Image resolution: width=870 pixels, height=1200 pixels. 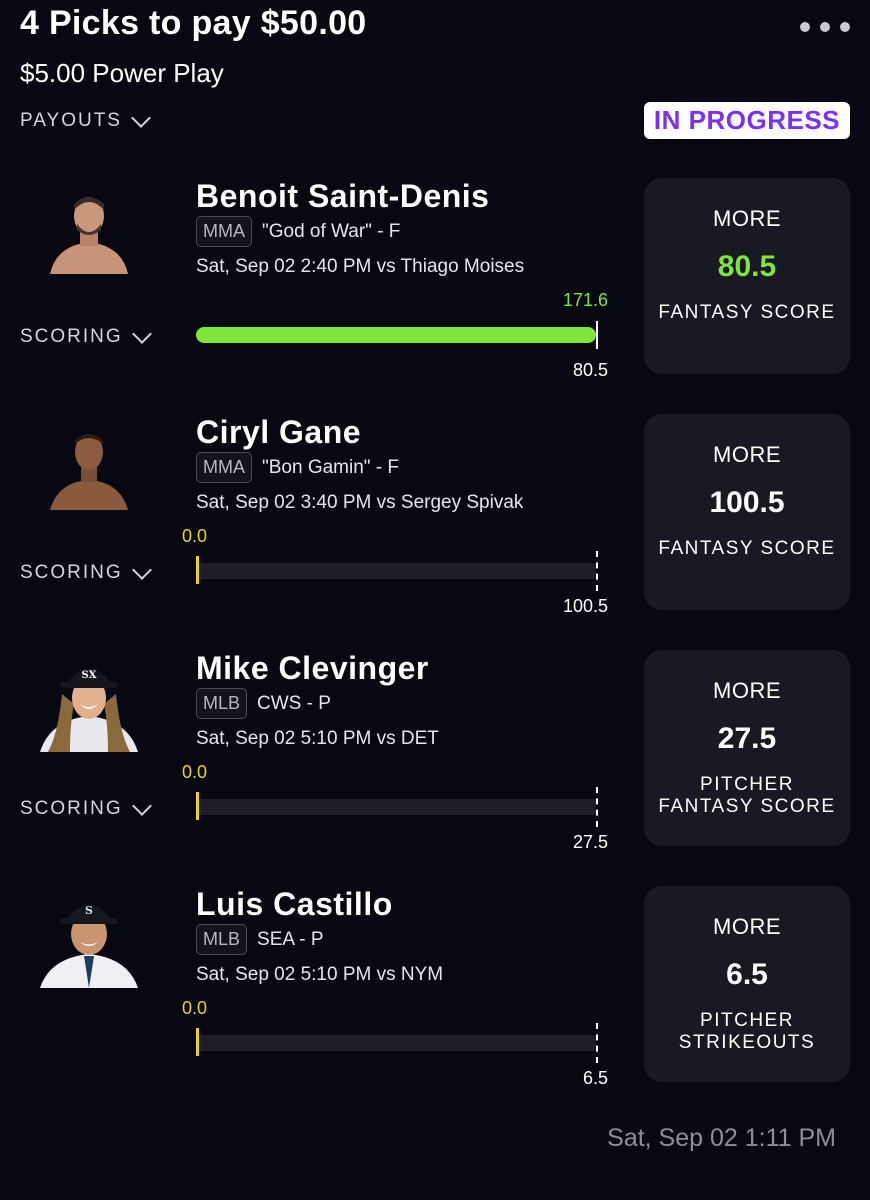 What do you see at coordinates (747, 1042) in the screenshot?
I see `stat-type-line: STRIKEOUTS` at bounding box center [747, 1042].